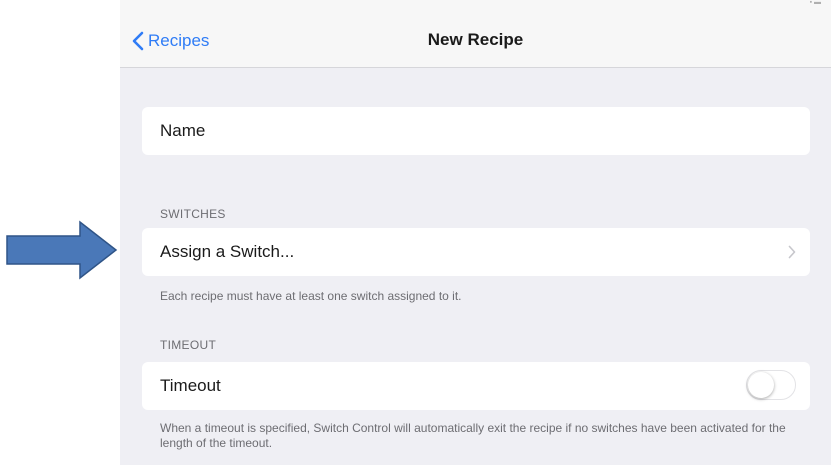 This screenshot has width=831, height=465. Describe the element at coordinates (188, 345) in the screenshot. I see `timeout-section-header: TIMEOUT` at that location.